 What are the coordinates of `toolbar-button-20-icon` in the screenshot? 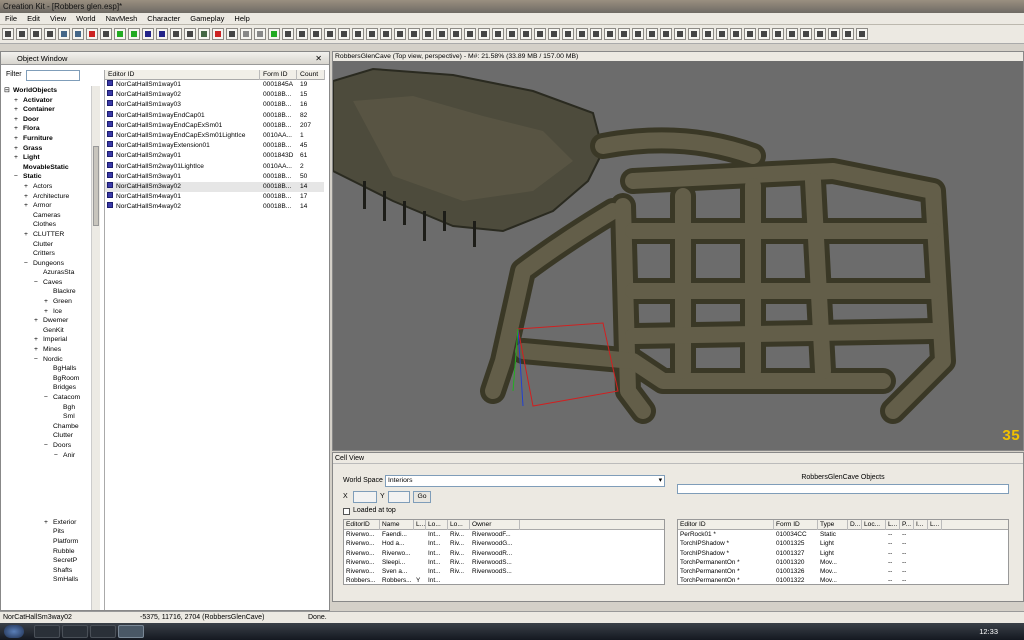 It's located at (274, 34).